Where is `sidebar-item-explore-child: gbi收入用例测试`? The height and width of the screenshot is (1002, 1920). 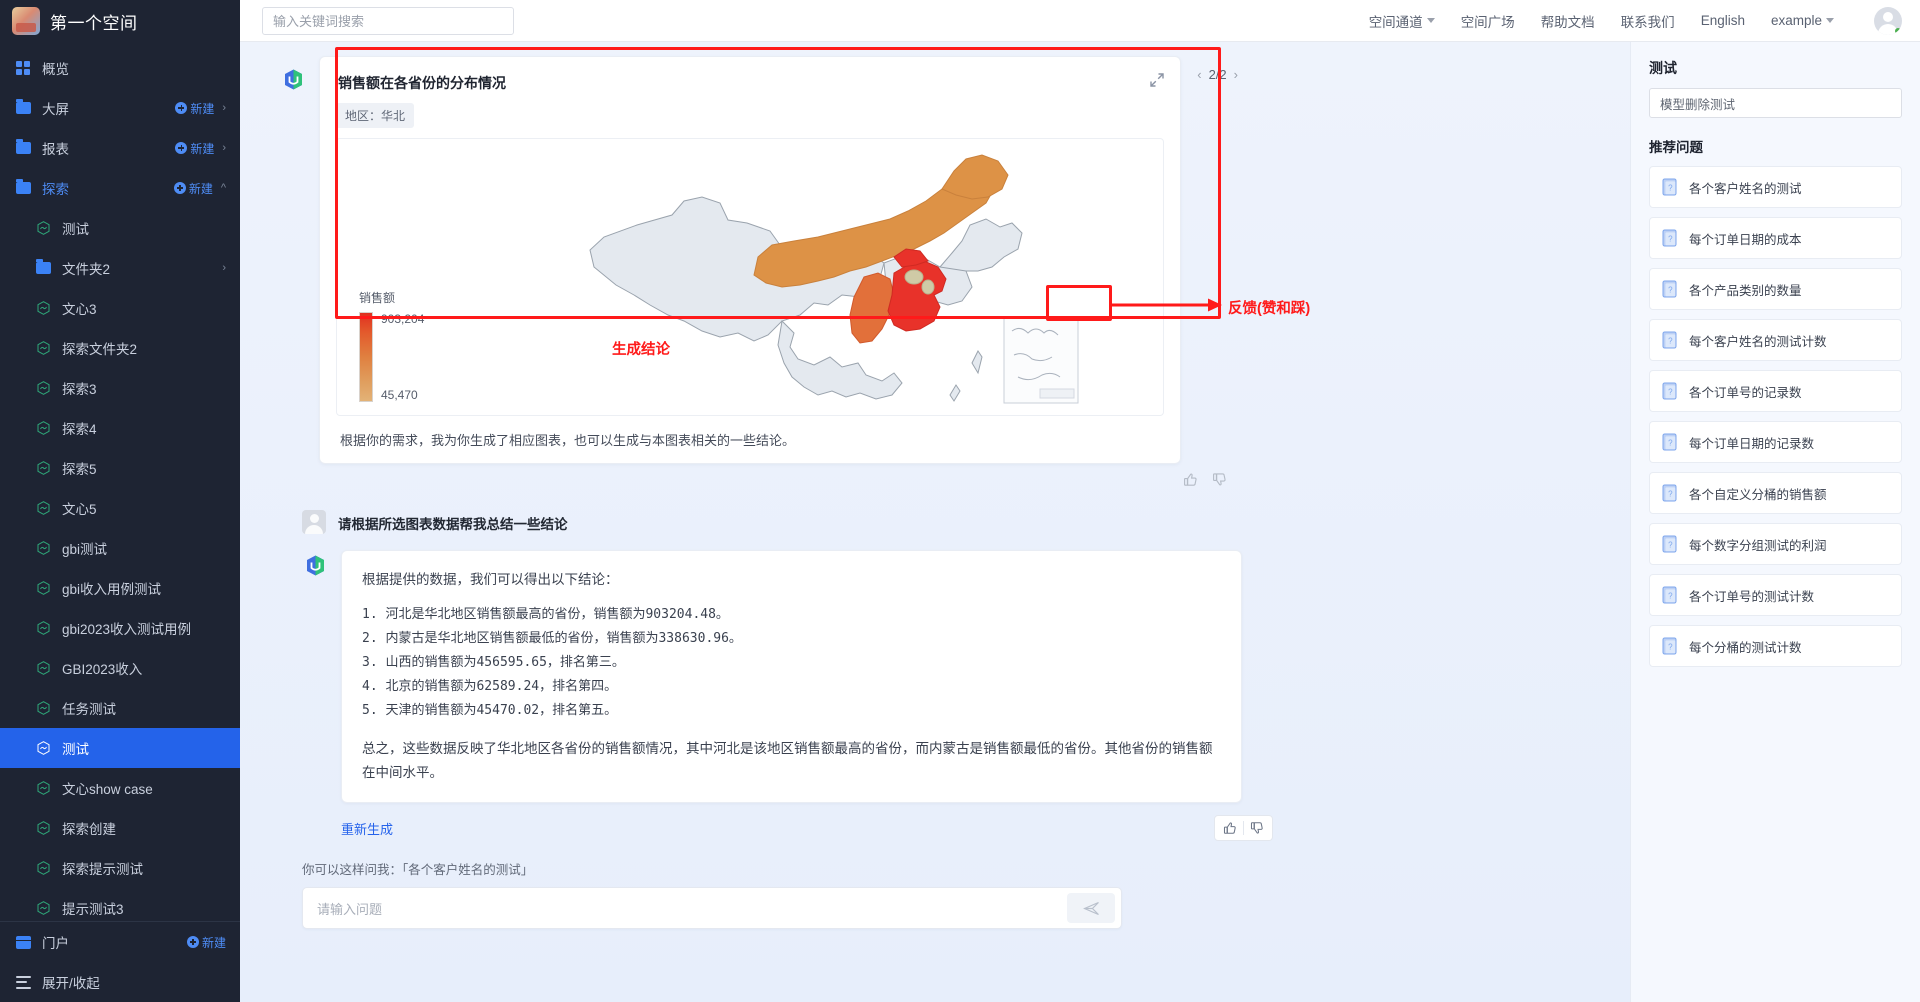 sidebar-item-explore-child: gbi收入用例测试 is located at coordinates (120, 588).